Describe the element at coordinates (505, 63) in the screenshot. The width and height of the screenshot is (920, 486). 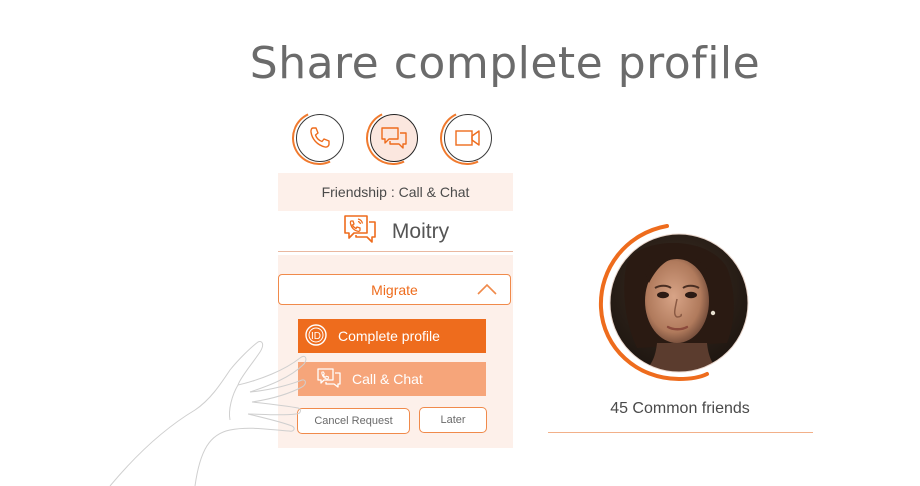
I see `page-heading: Share complete profile` at that location.